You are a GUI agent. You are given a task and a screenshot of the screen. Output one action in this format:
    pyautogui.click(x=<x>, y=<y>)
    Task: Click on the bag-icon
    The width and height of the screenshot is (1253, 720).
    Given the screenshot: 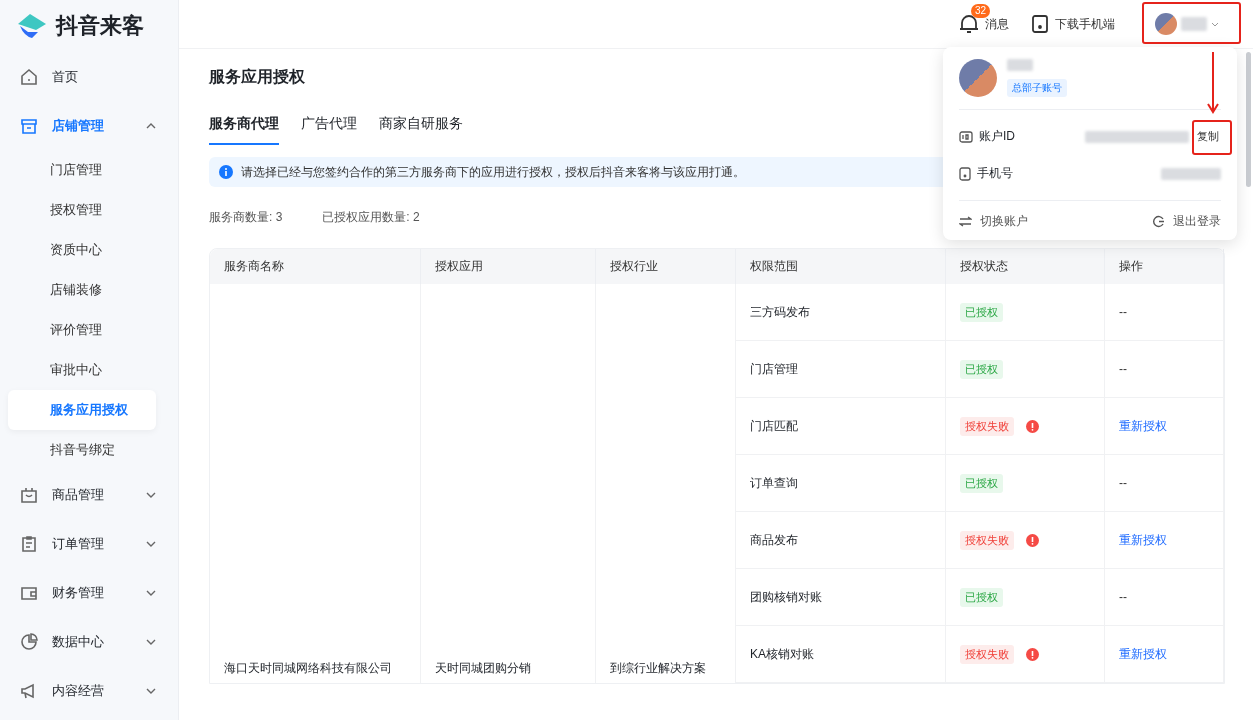 What is the action you would take?
    pyautogui.click(x=29, y=494)
    